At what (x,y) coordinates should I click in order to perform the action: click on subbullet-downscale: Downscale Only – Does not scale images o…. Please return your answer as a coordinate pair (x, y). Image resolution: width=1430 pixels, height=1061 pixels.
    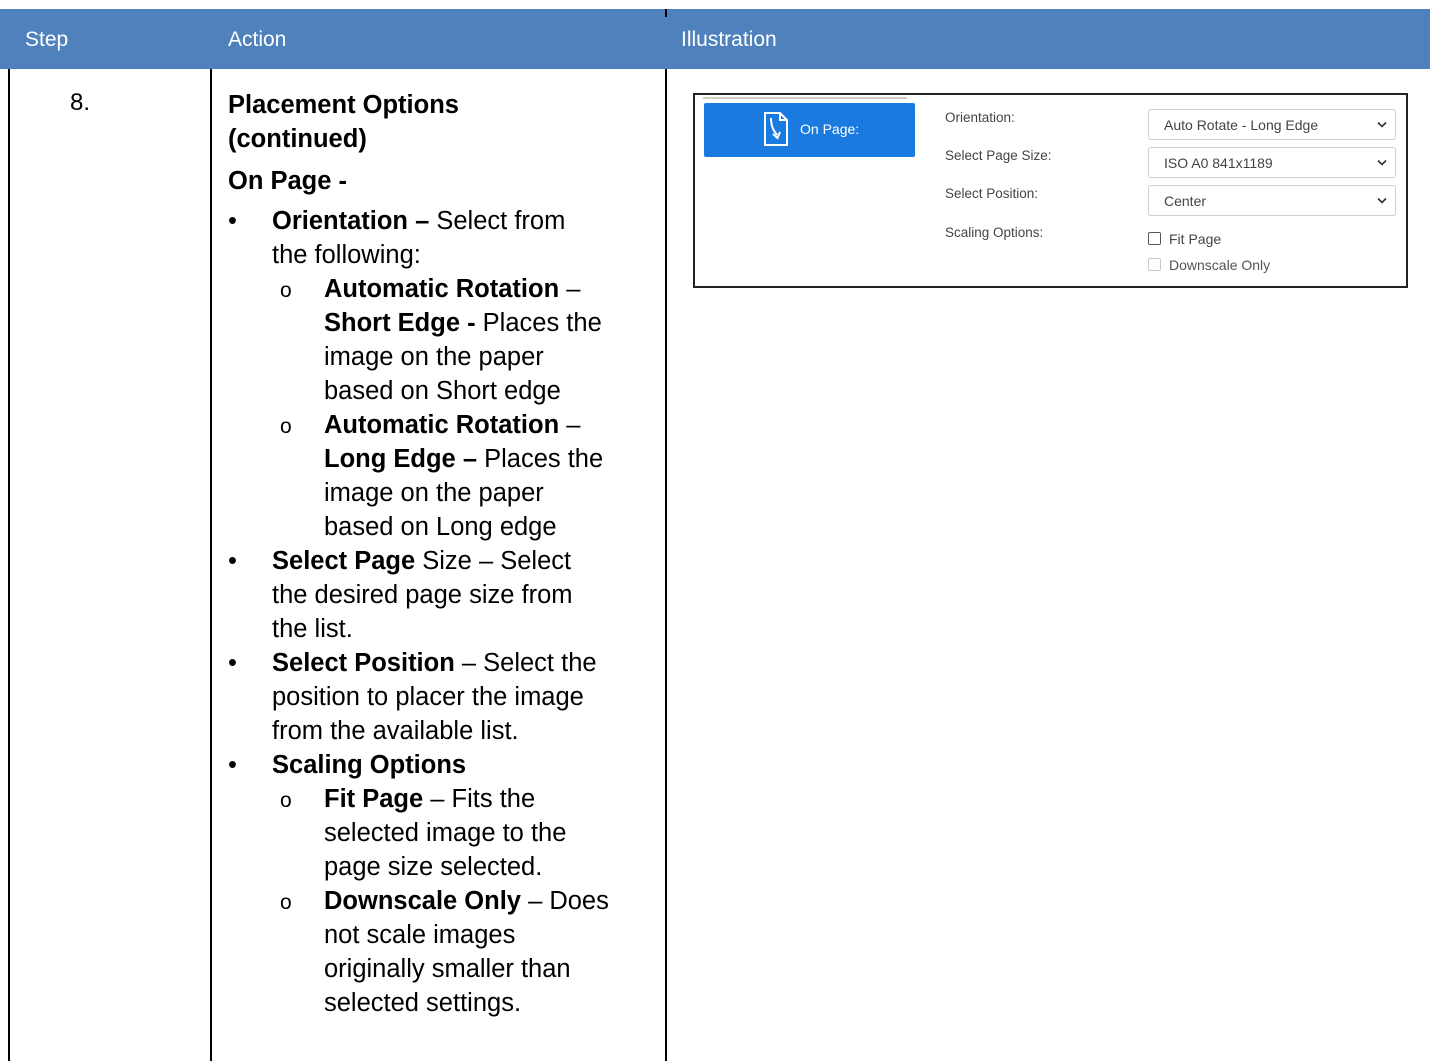
    Looking at the image, I should click on (443, 952).